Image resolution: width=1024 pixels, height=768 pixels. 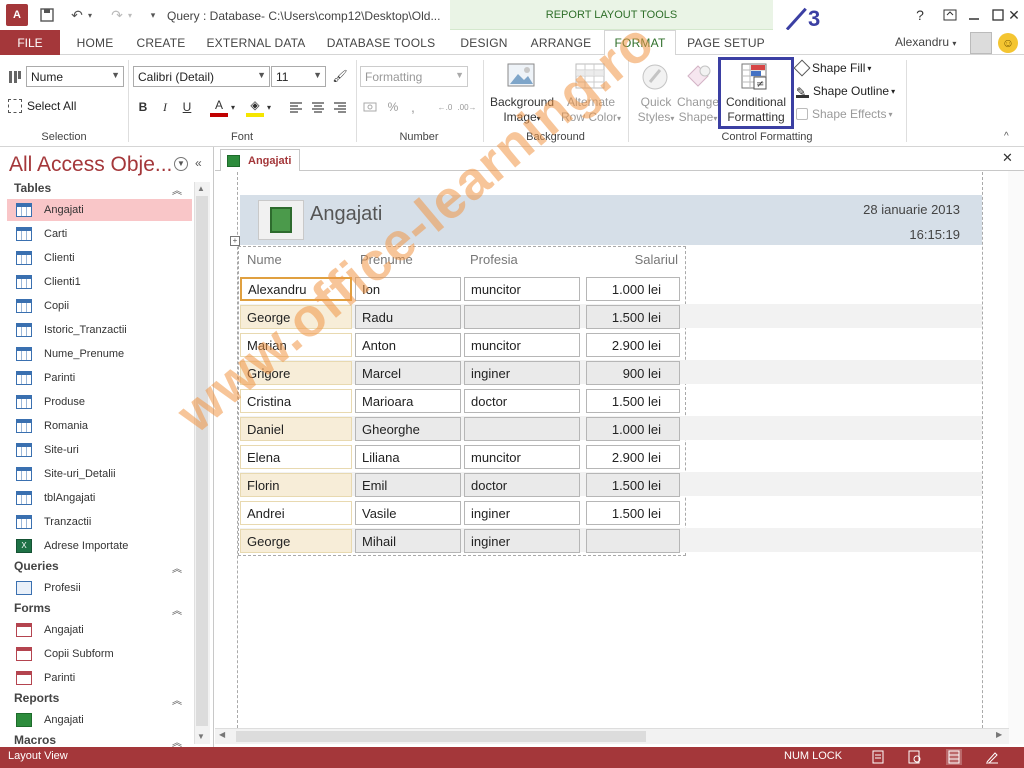 I want to click on nav-group-reports: Reports, so click(x=36, y=698).